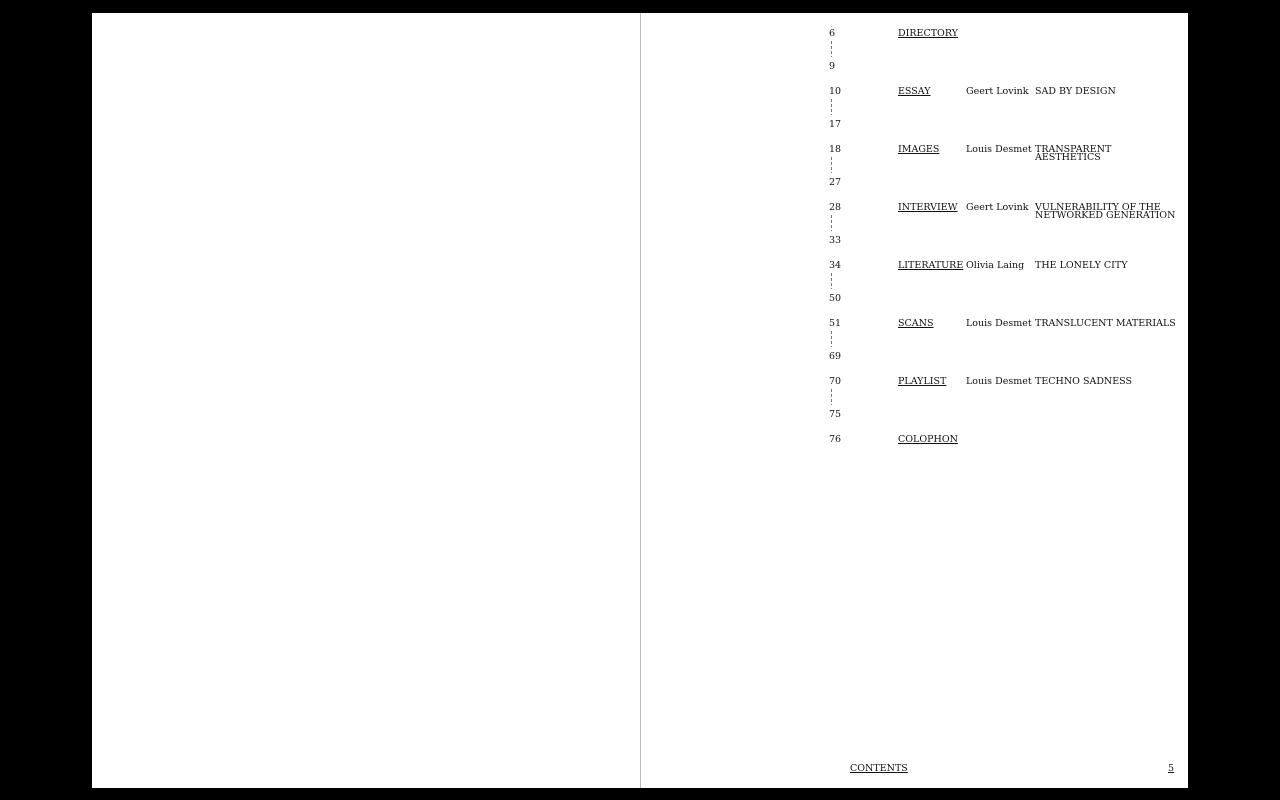 The image size is (1280, 800). Describe the element at coordinates (922, 382) in the screenshot. I see `section-link: PLAYLIST` at that location.